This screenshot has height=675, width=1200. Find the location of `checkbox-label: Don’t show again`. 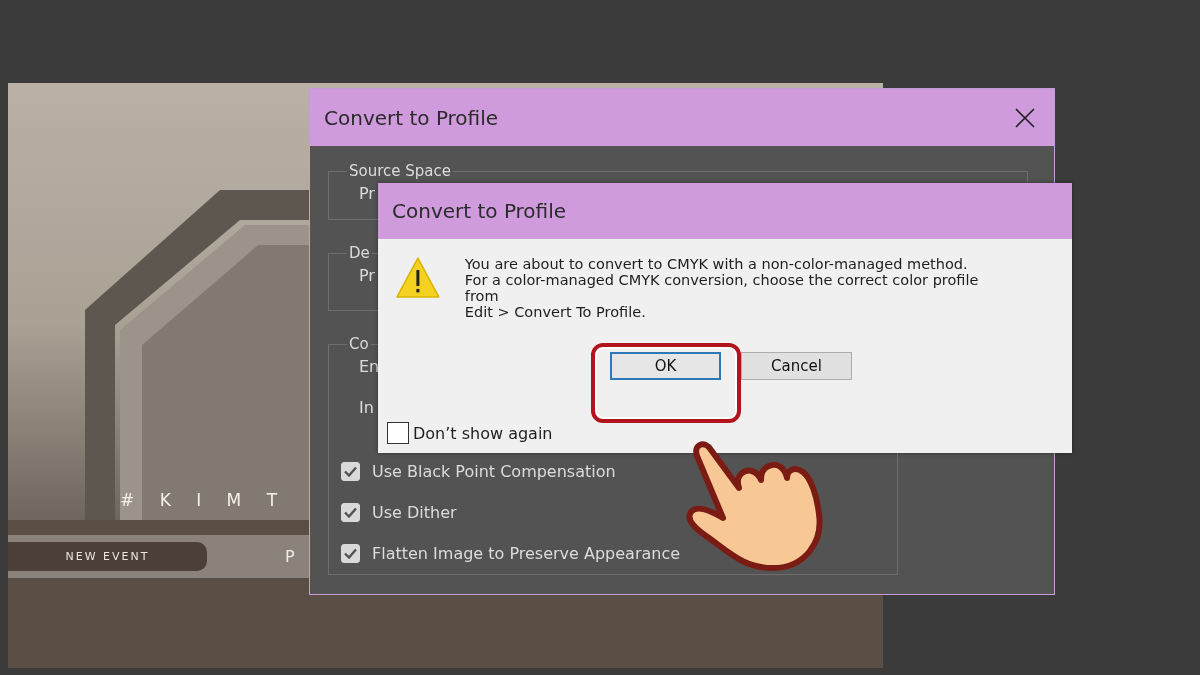

checkbox-label: Don’t show again is located at coordinates (483, 433).